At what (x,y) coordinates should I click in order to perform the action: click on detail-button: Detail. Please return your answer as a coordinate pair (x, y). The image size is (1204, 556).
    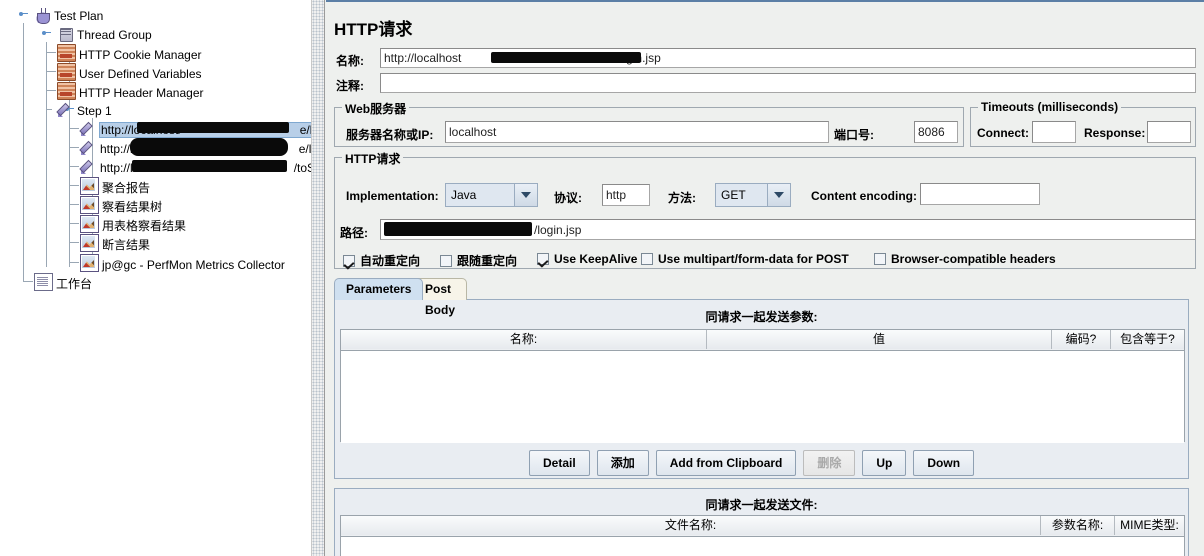
    Looking at the image, I should click on (559, 463).